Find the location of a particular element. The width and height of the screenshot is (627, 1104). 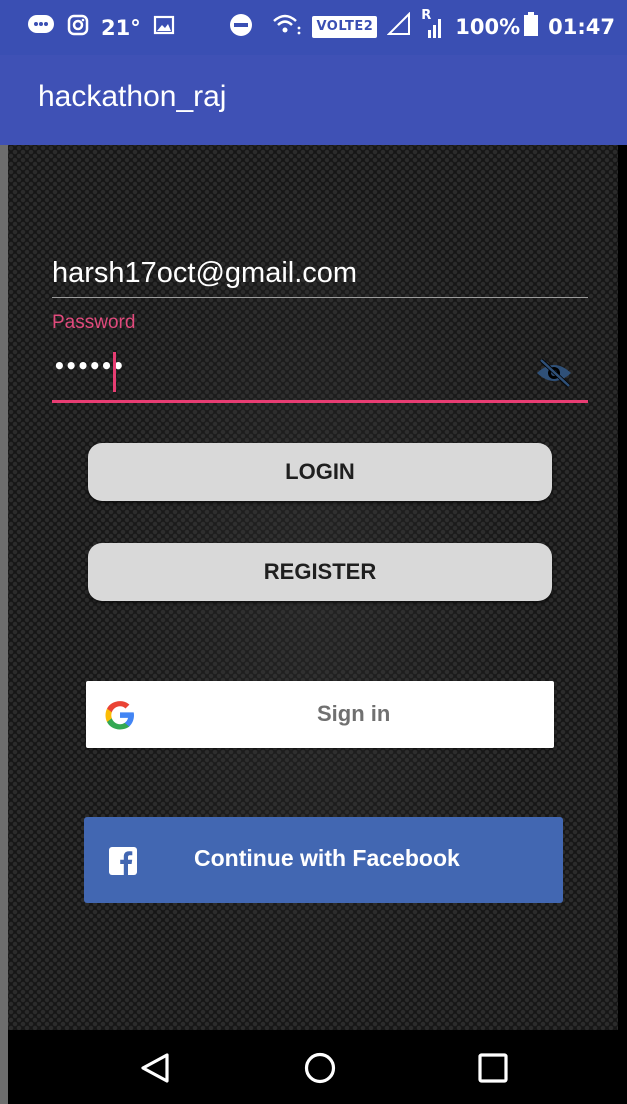

instagram-icon is located at coordinates (78, 27).